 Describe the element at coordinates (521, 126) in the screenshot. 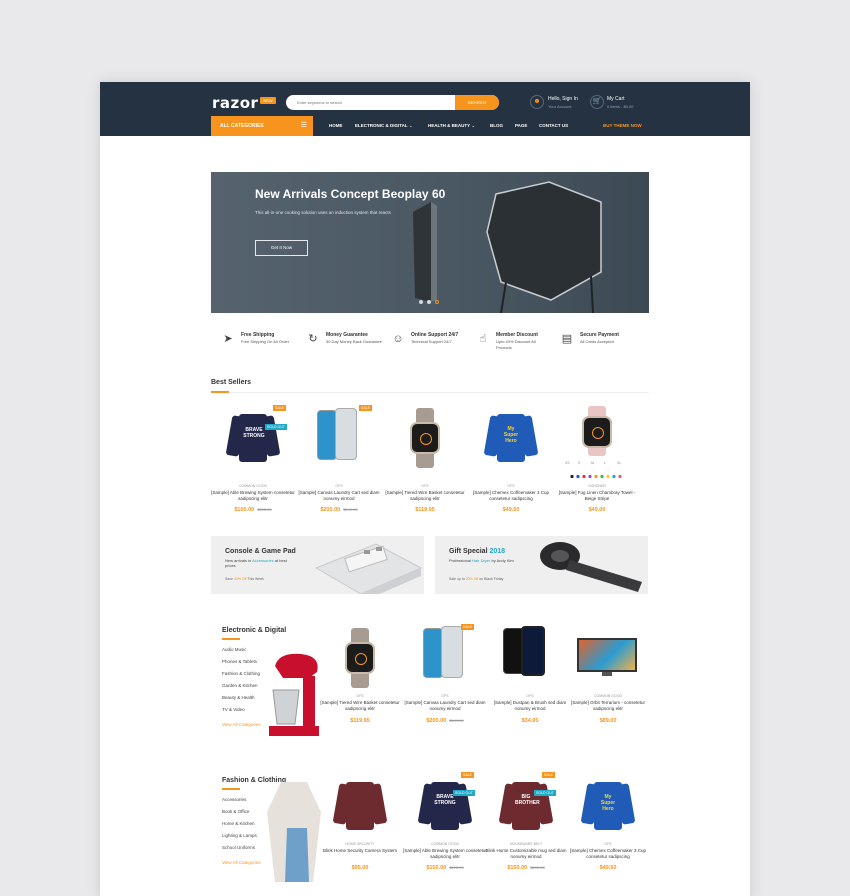

I see `nav-page: PAGE` at that location.